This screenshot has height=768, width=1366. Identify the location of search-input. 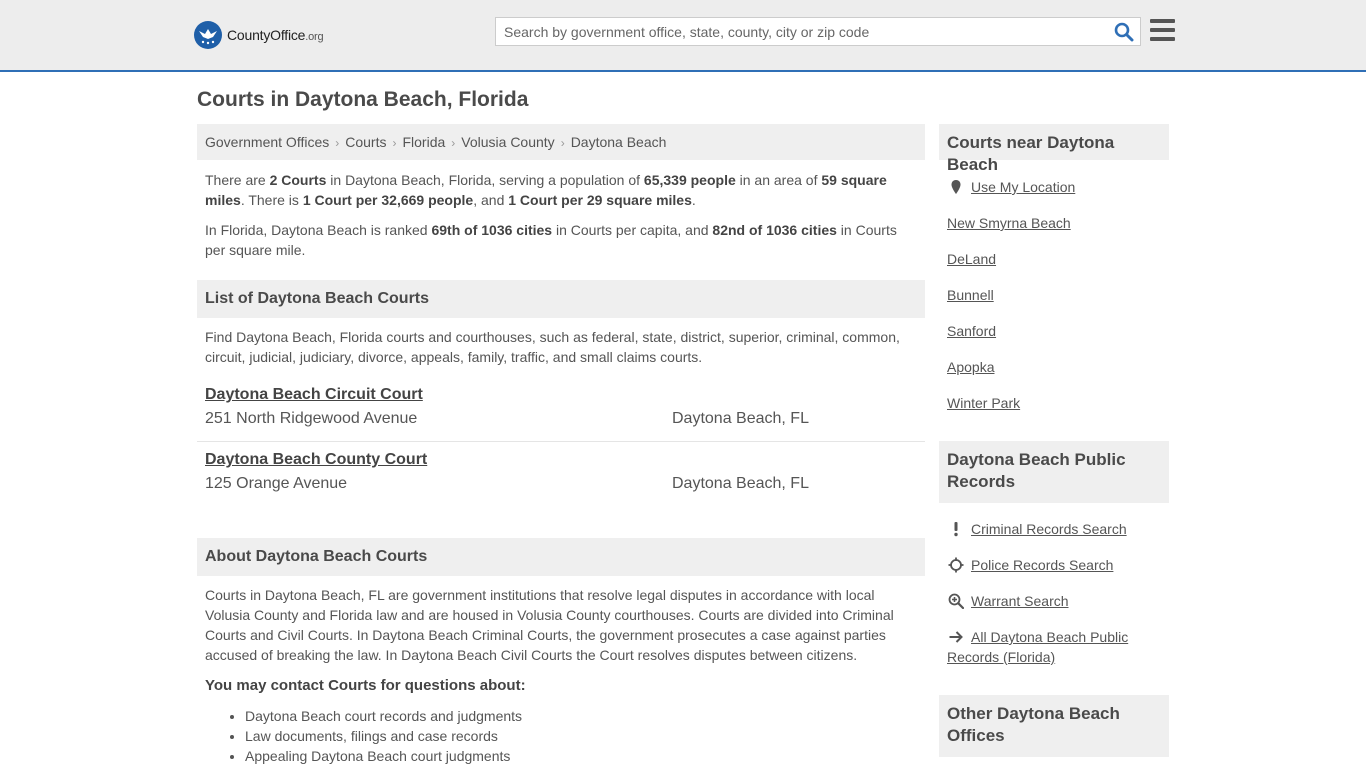
(801, 31).